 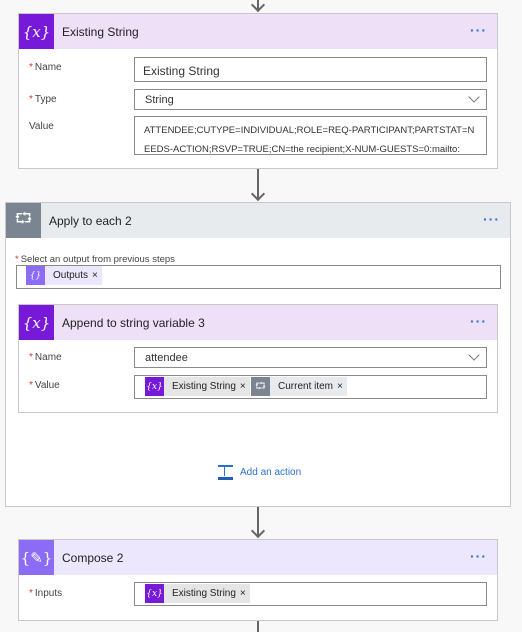 I want to click on name-input: Existing String, so click(x=310, y=69).